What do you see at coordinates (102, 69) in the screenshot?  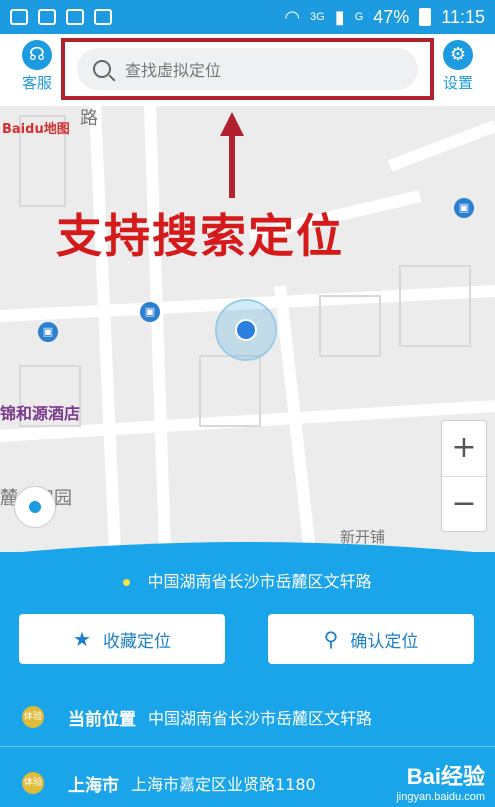 I see `search-icon` at bounding box center [102, 69].